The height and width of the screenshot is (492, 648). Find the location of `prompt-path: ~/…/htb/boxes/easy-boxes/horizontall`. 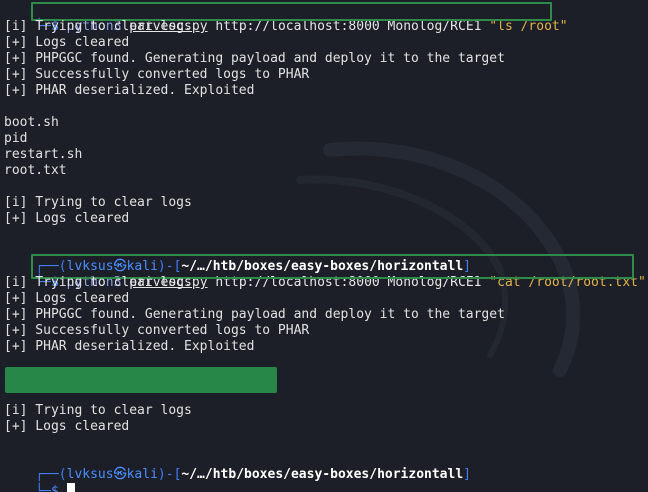

prompt-path: ~/…/htb/boxes/easy-boxes/horizontall is located at coordinates (322, 474).